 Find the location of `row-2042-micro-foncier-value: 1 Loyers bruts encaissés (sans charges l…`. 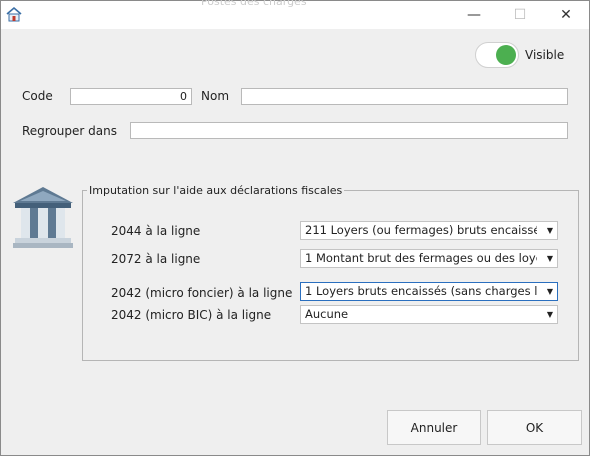

row-2042-micro-foncier-value: 1 Loyers bruts encaissés (sans charges l… is located at coordinates (421, 291).